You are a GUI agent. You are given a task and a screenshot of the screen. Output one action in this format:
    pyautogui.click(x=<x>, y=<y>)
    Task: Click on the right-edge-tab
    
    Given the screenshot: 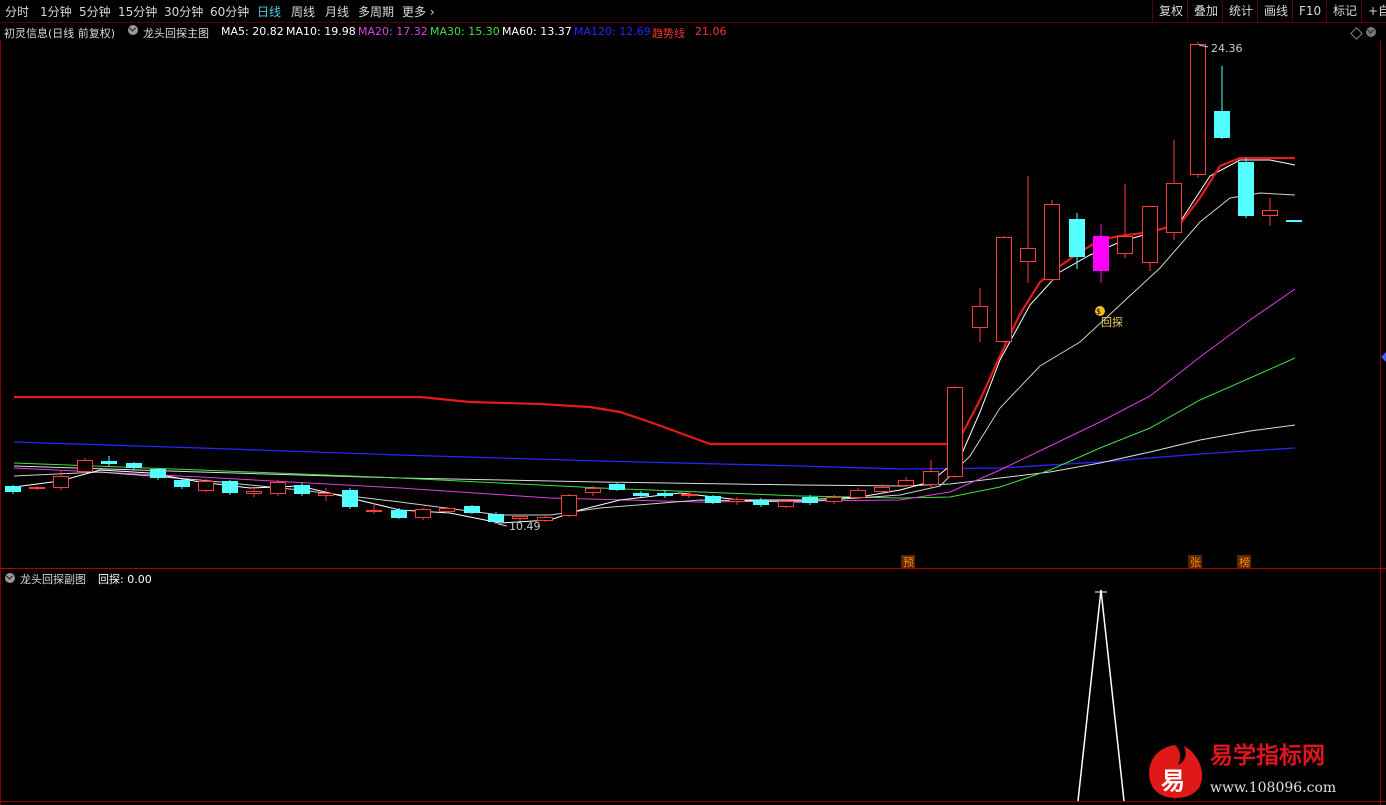 What is the action you would take?
    pyautogui.click(x=1383, y=357)
    